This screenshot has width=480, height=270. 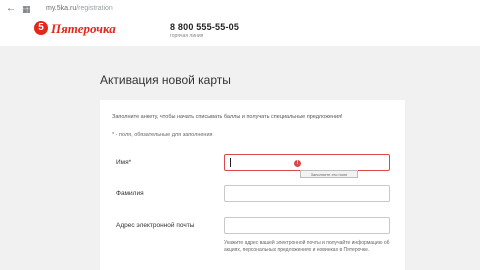 What do you see at coordinates (124, 162) in the screenshot?
I see `first-name-label: Имя*` at bounding box center [124, 162].